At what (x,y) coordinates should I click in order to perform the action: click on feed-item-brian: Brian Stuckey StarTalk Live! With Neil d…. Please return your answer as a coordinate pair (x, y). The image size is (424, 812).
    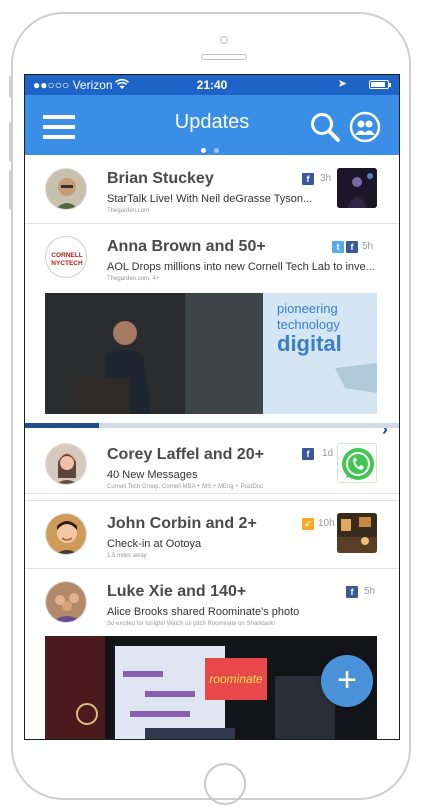
    Looking at the image, I should click on (212, 189).